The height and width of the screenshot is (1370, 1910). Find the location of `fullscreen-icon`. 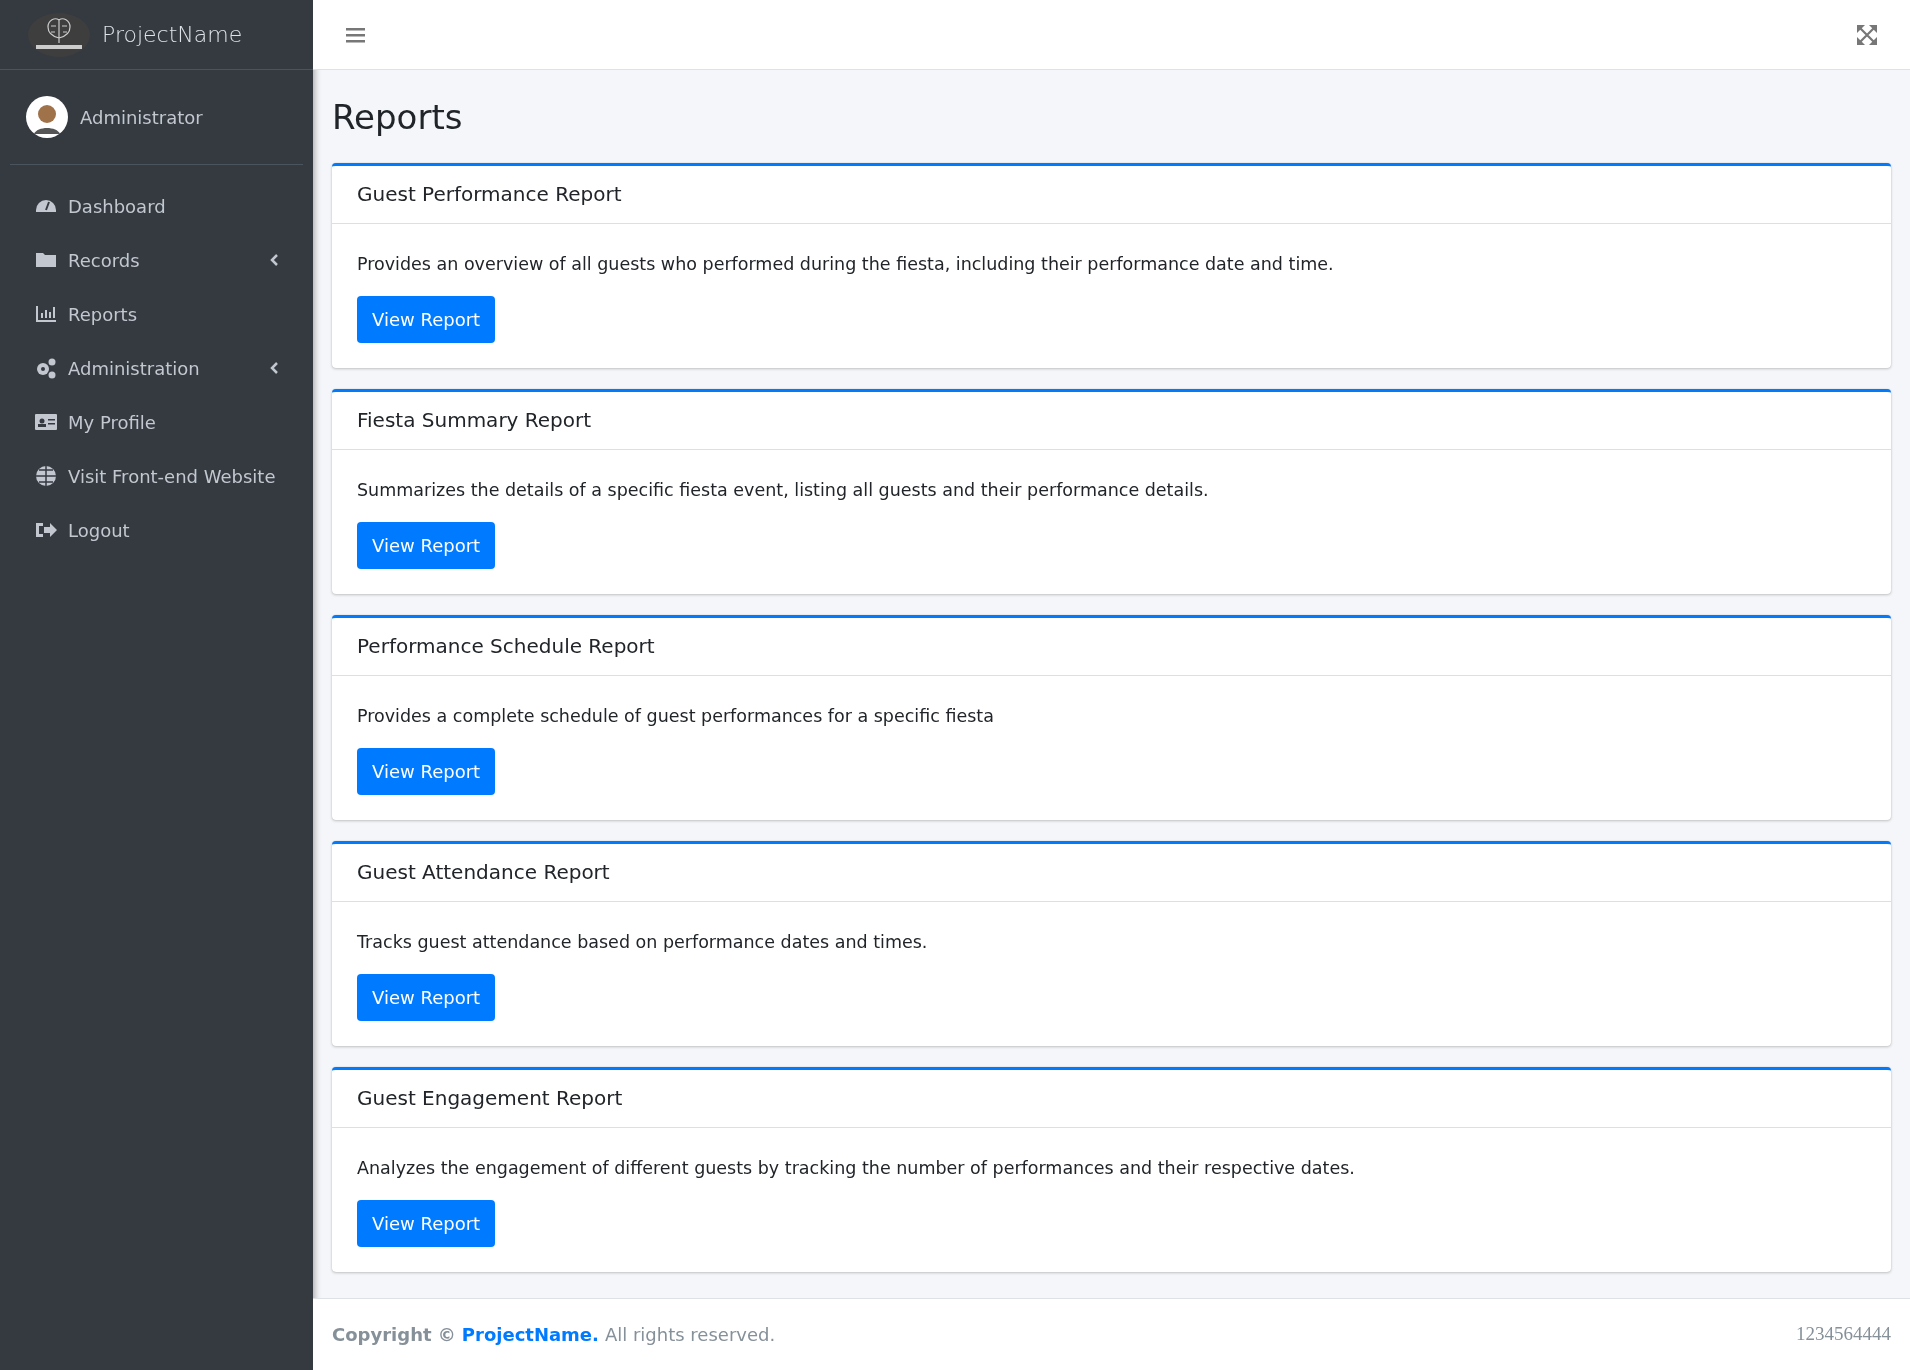

fullscreen-icon is located at coordinates (1867, 34).